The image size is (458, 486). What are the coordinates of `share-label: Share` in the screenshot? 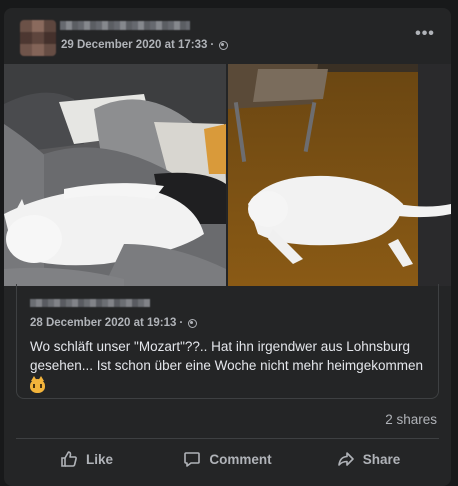 It's located at (381, 459).